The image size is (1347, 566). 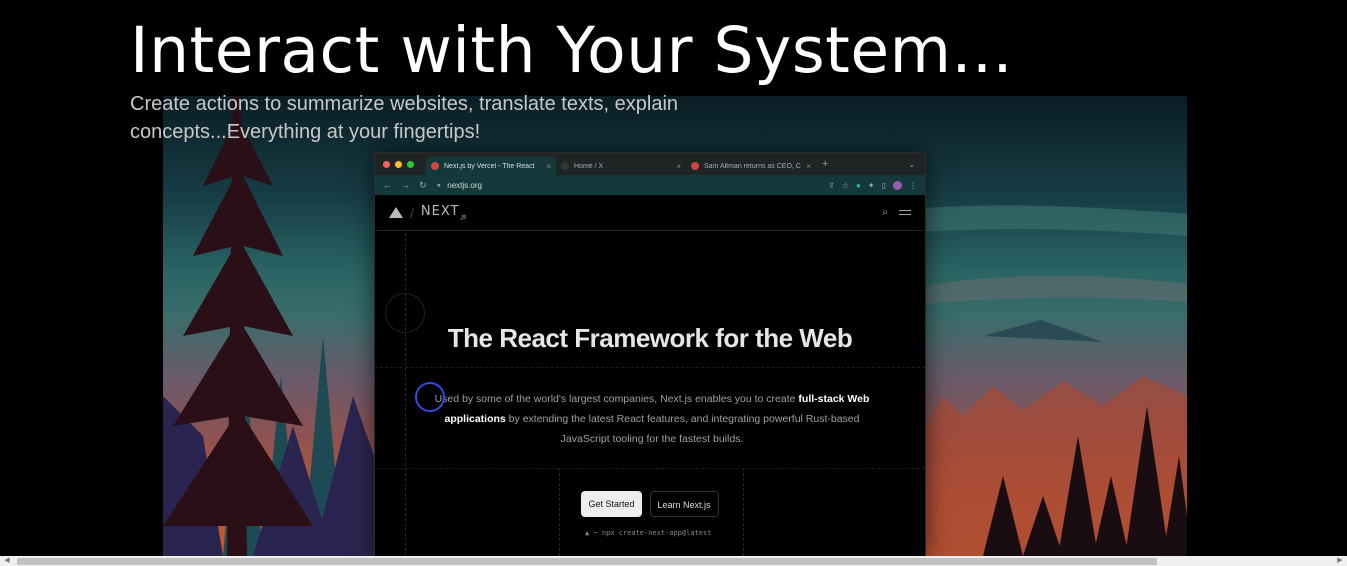 What do you see at coordinates (897, 185) in the screenshot?
I see `profile-avatar` at bounding box center [897, 185].